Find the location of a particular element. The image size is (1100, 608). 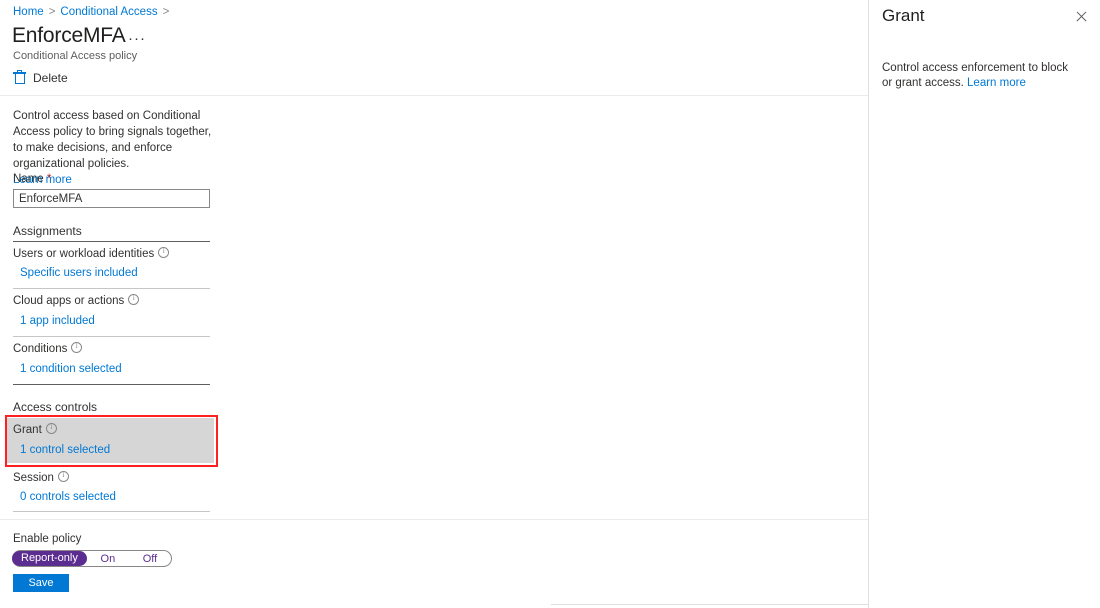

breadcrumb: Home > Conditional Access > is located at coordinates (93, 12).